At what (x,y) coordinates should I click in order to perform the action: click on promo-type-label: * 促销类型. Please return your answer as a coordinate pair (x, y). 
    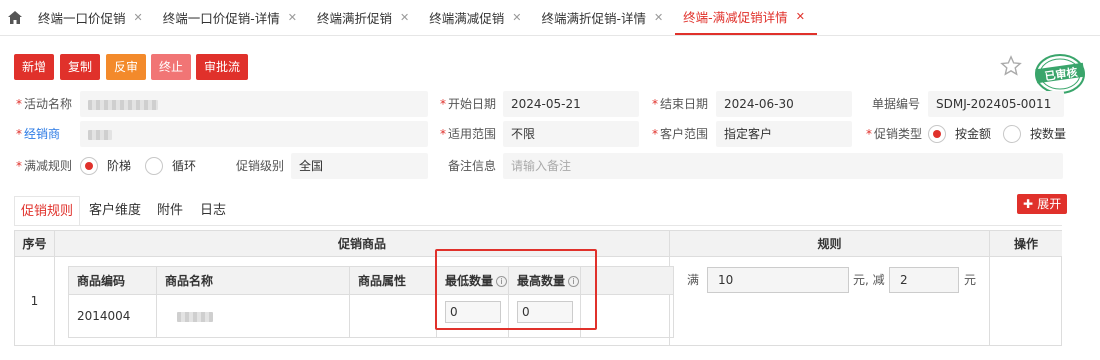
    Looking at the image, I should click on (894, 134).